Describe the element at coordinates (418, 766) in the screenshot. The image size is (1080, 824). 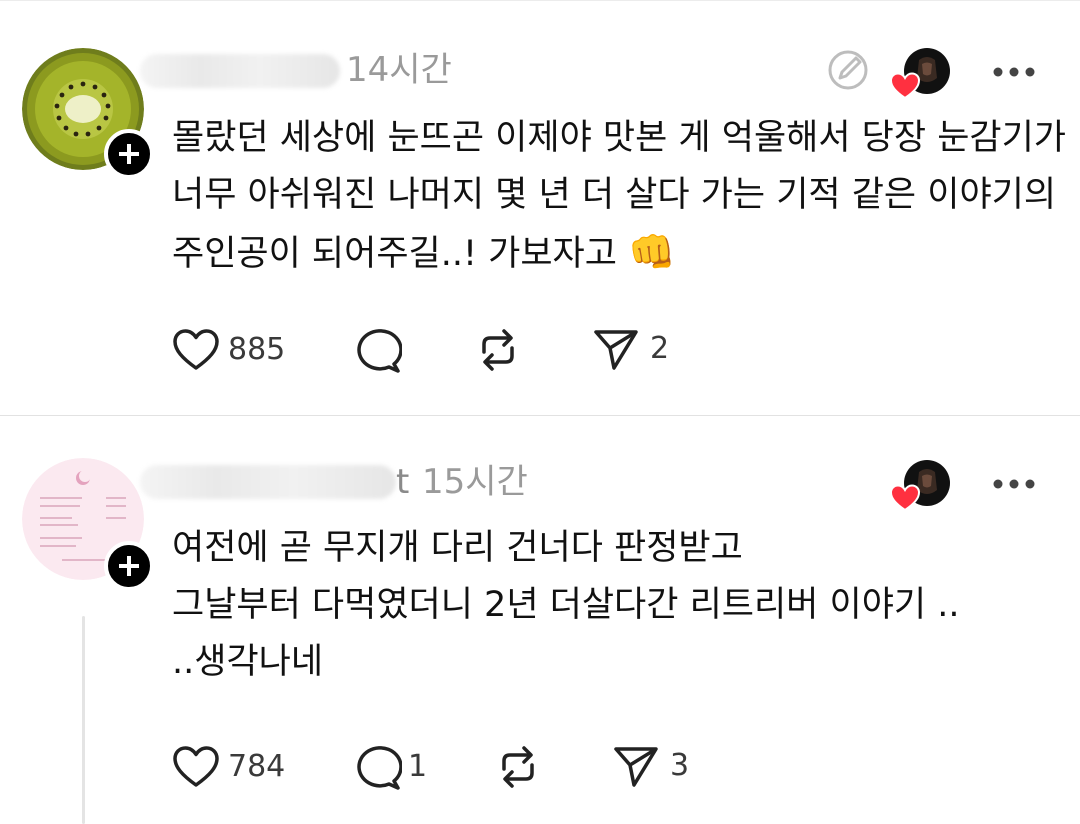
I see `reply-count: 1` at that location.